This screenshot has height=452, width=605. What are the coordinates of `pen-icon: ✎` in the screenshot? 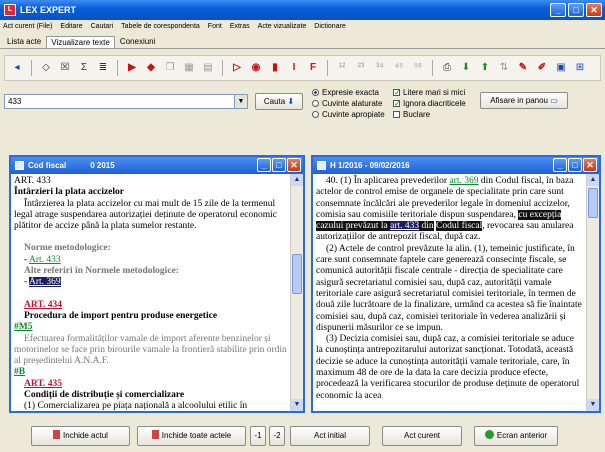 It's located at (523, 68).